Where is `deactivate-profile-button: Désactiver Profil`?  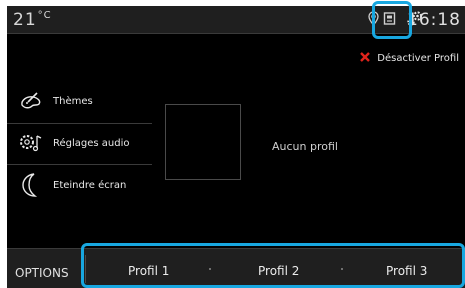
deactivate-profile-button: Désactiver Profil is located at coordinates (409, 58).